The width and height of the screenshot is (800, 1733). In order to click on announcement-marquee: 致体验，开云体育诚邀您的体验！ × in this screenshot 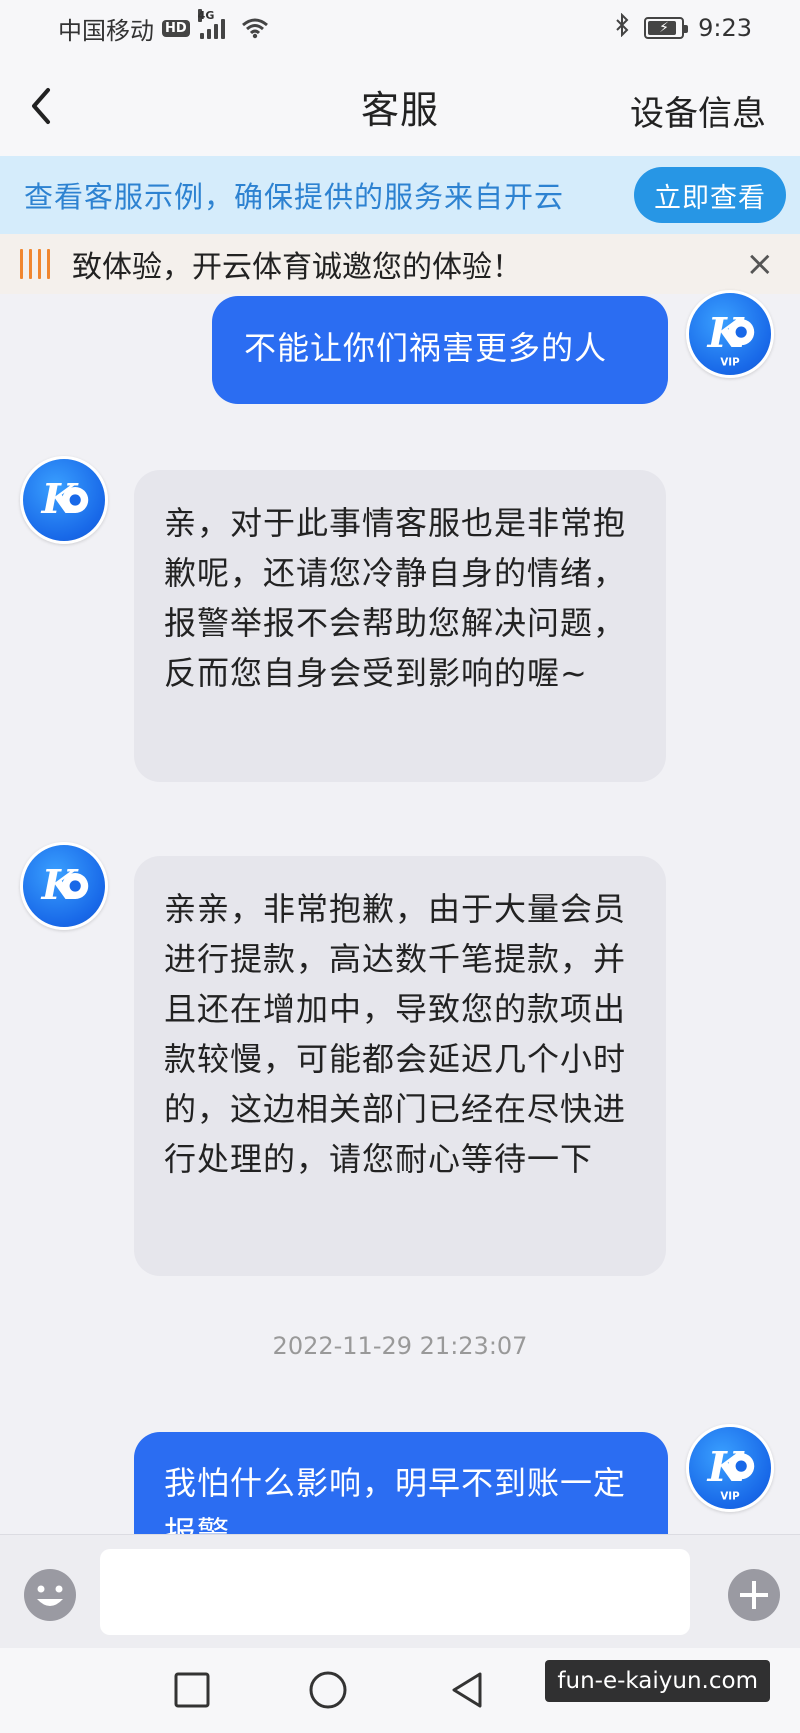, I will do `click(400, 264)`.